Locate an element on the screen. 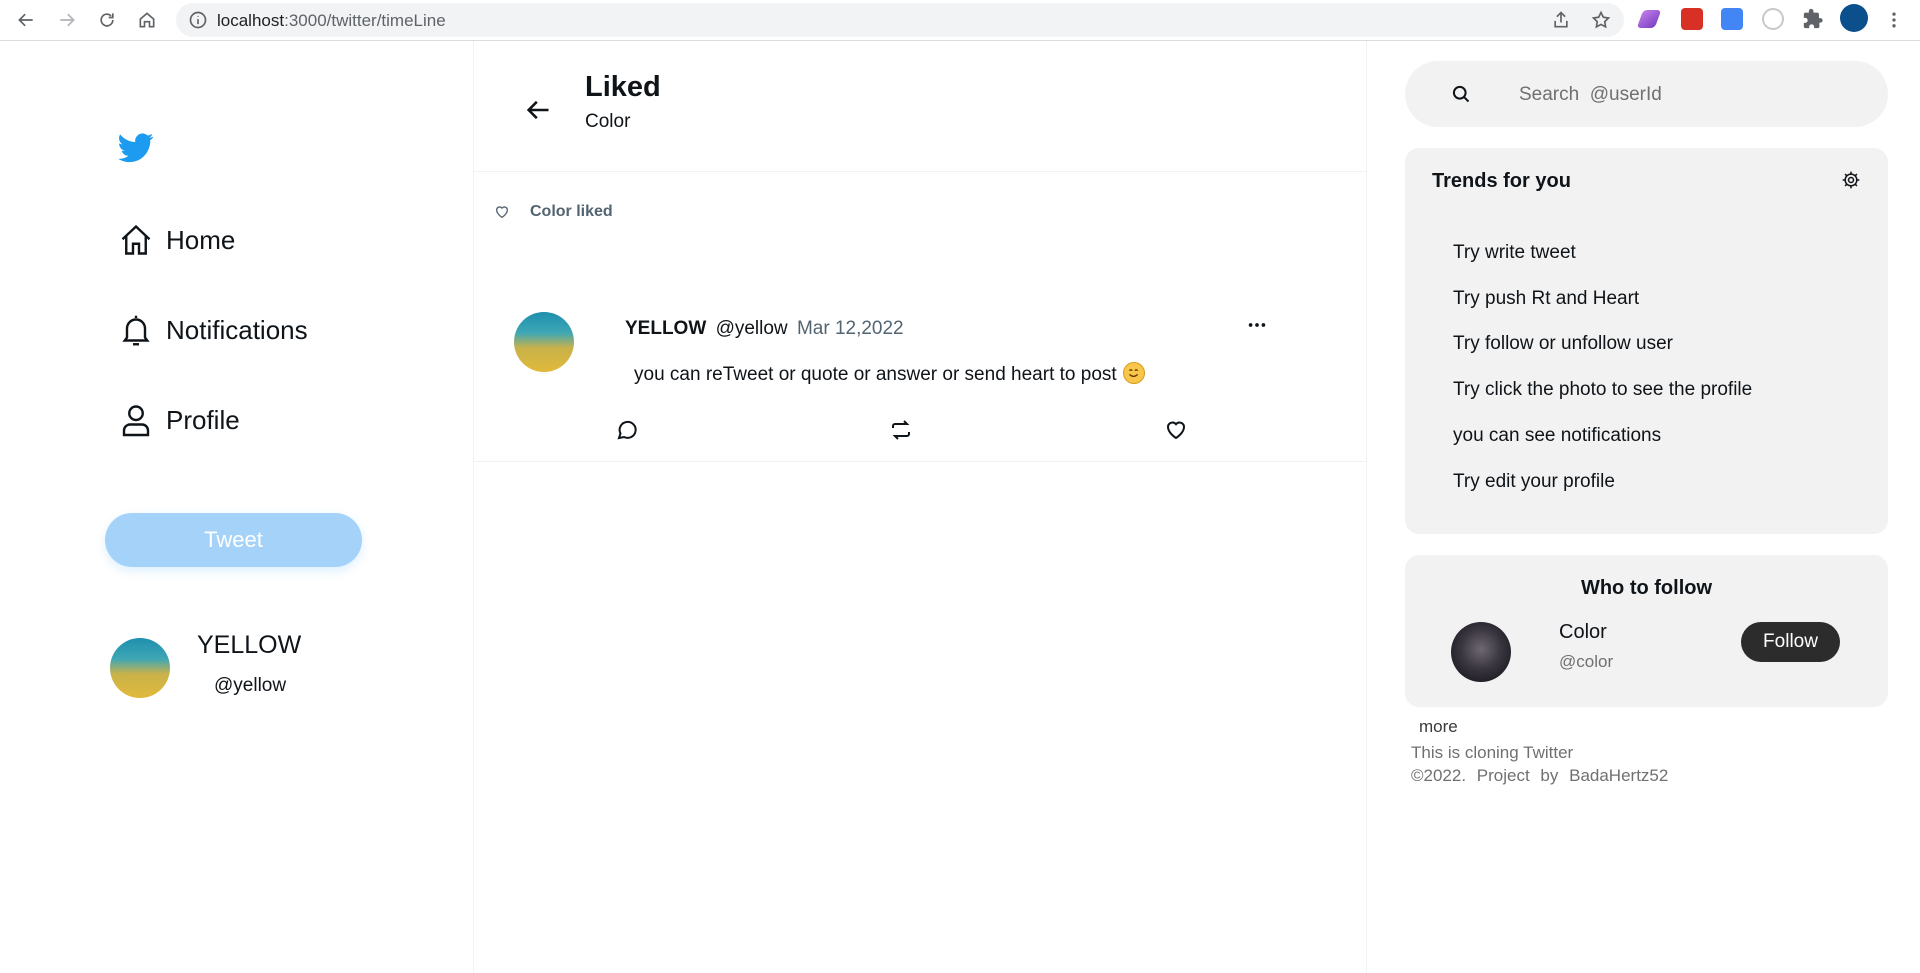  page-subtitle: Color is located at coordinates (608, 121).